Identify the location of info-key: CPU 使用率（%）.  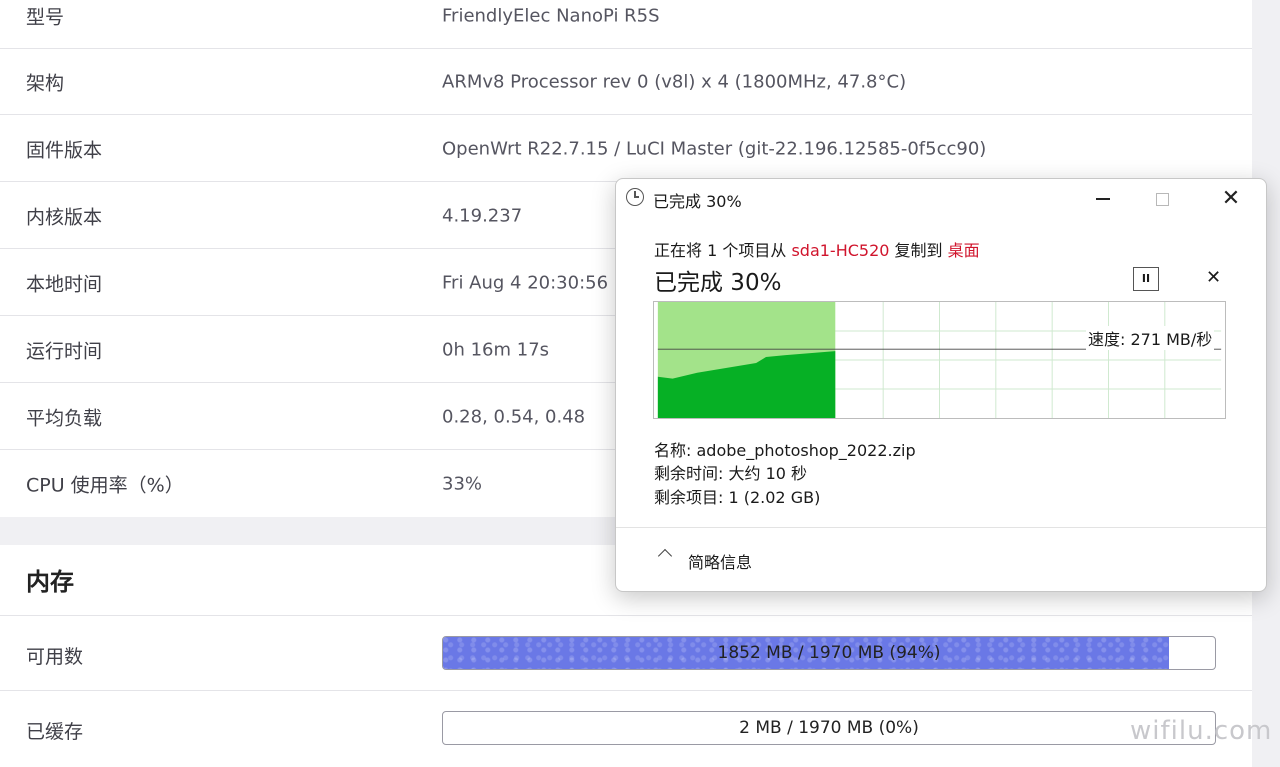
(105, 485).